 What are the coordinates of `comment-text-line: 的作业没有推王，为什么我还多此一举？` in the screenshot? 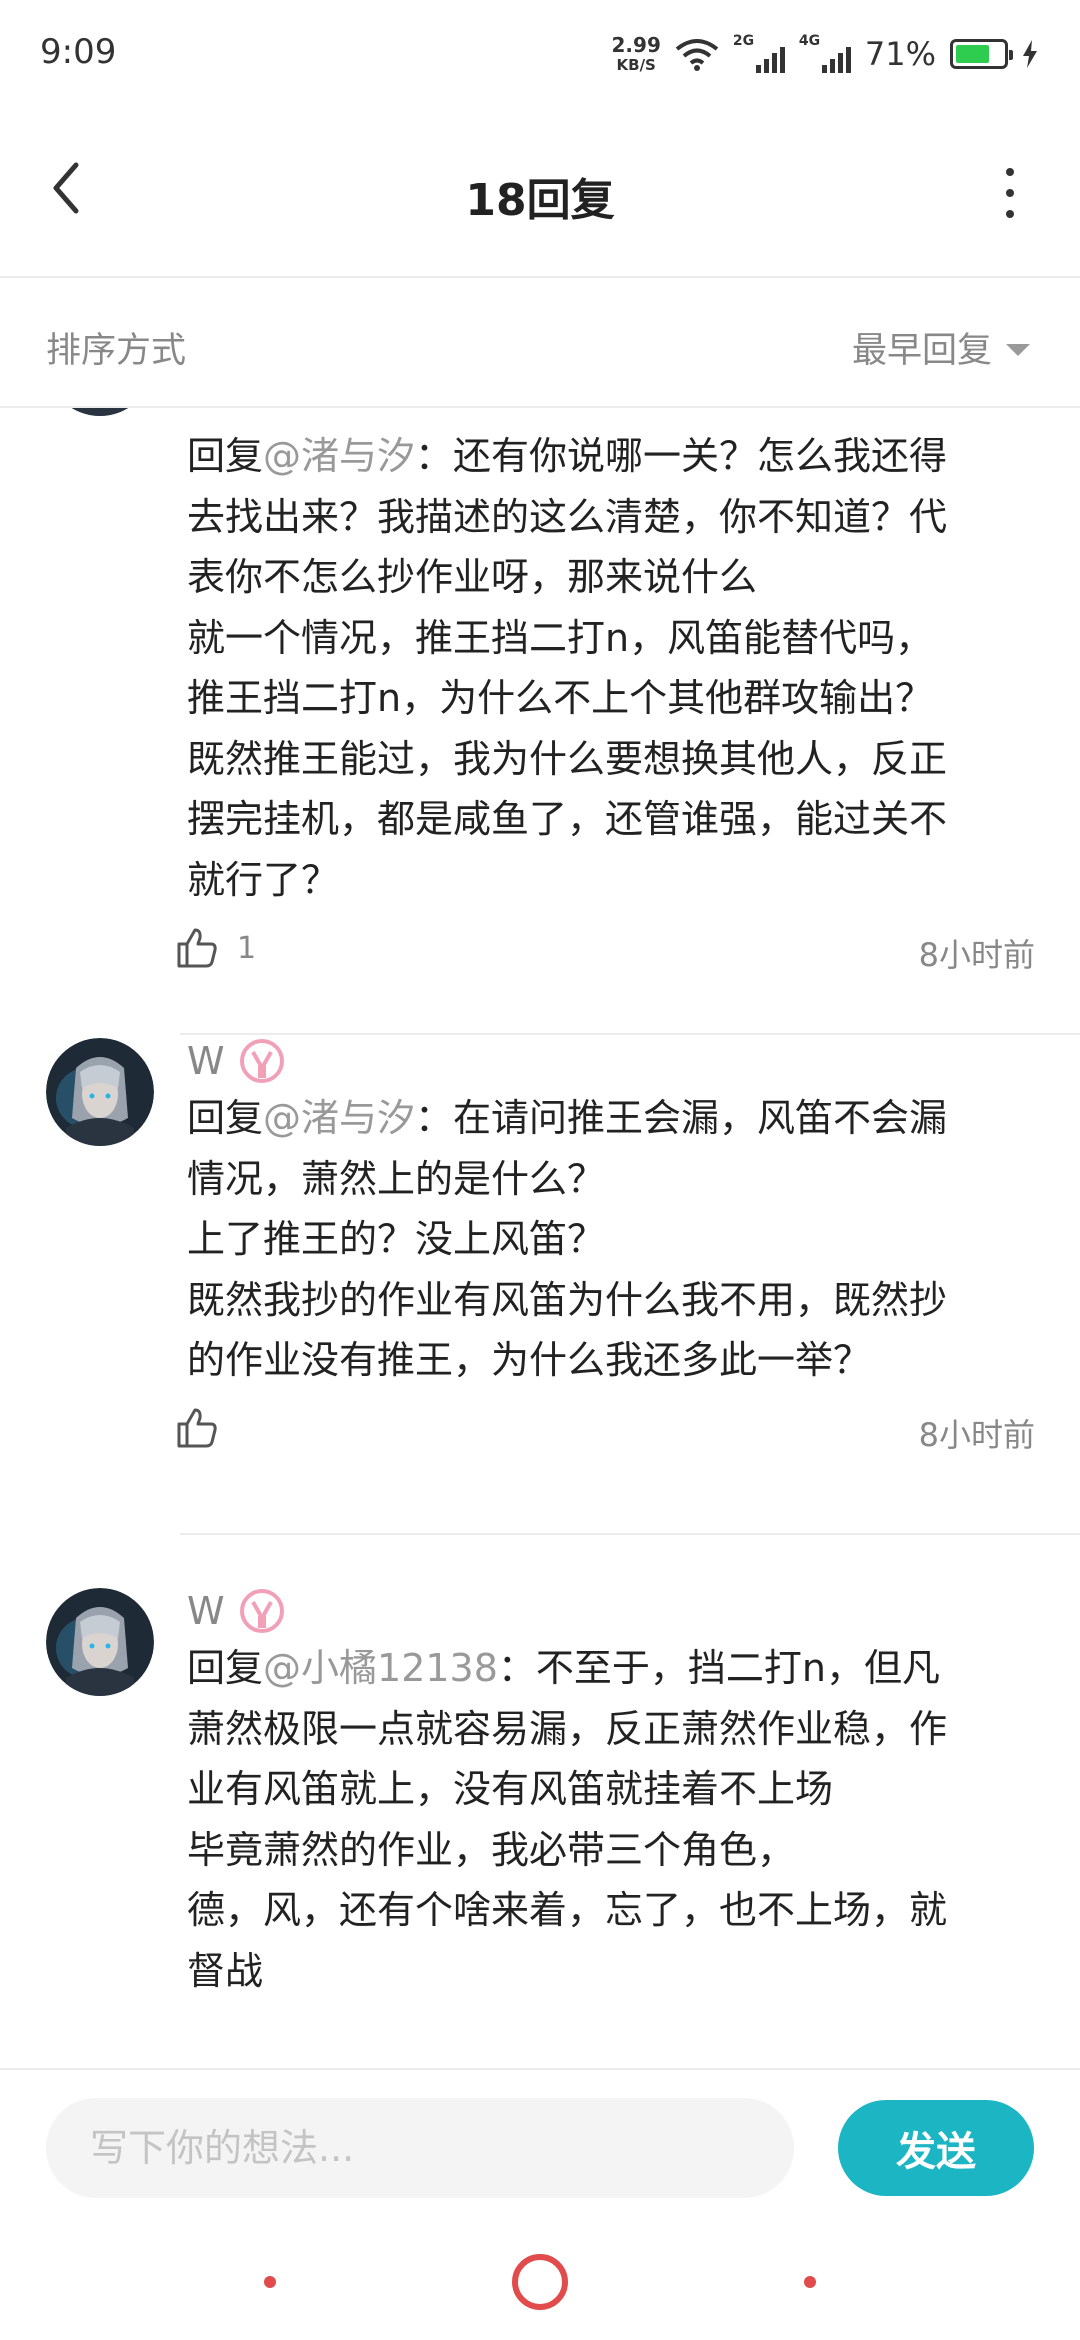 It's located at (529, 1360).